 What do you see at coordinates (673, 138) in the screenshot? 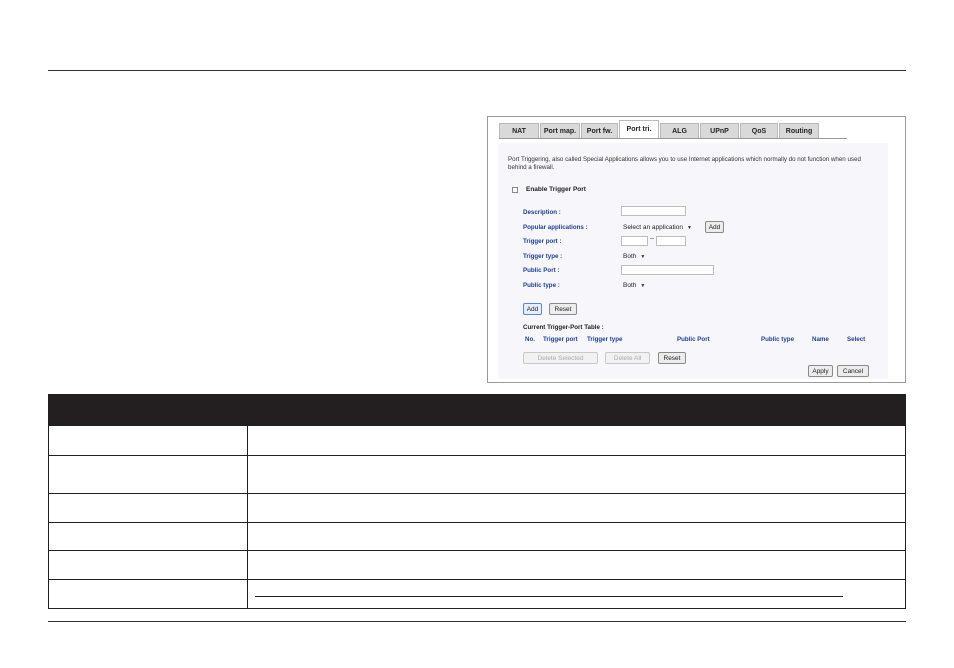
I see `tab-divider` at bounding box center [673, 138].